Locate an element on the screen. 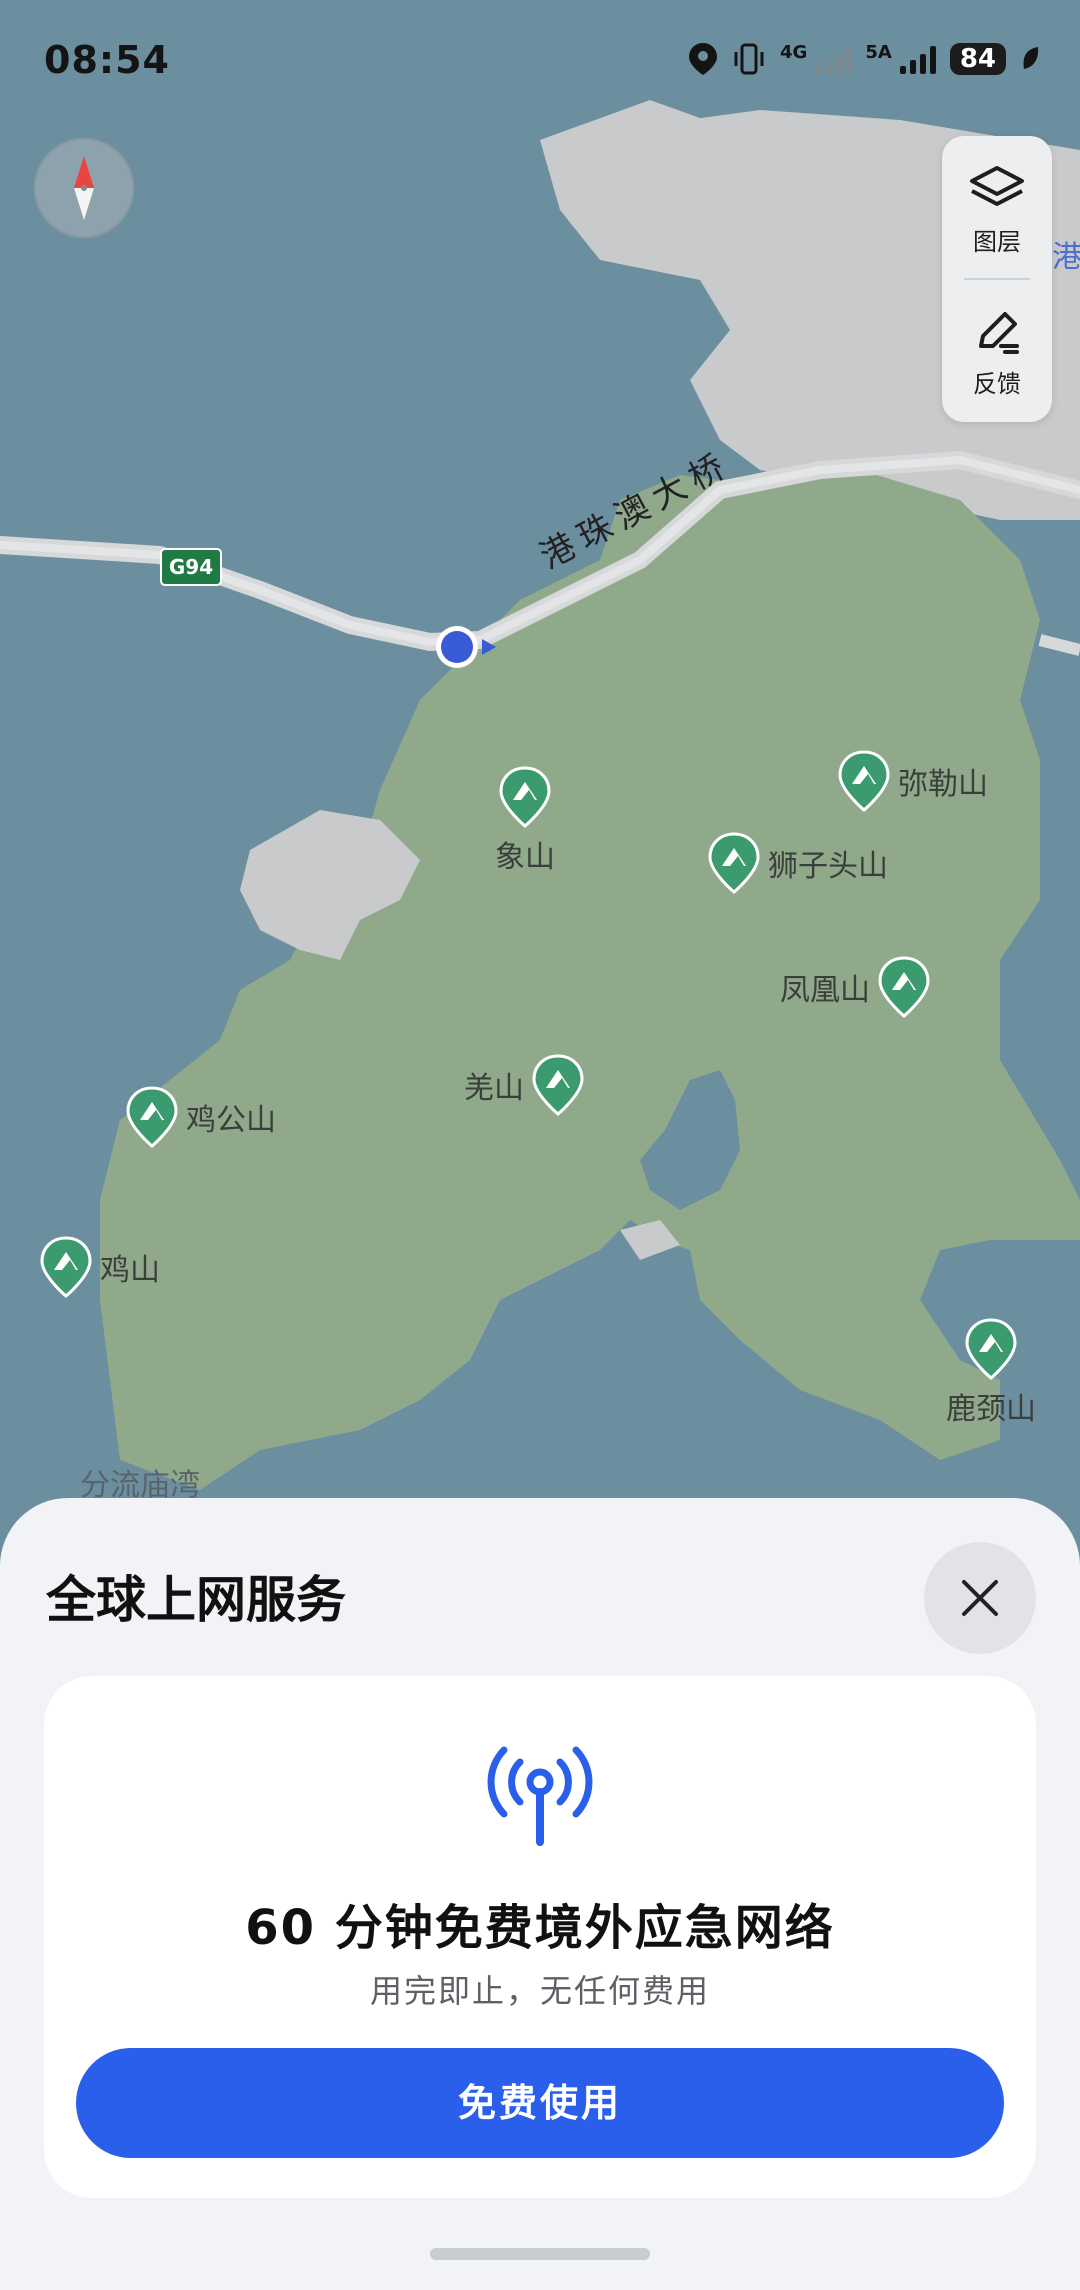 The width and height of the screenshot is (1080, 2290). poi-fenghuang-mountain: 凤凰山 is located at coordinates (855, 987).